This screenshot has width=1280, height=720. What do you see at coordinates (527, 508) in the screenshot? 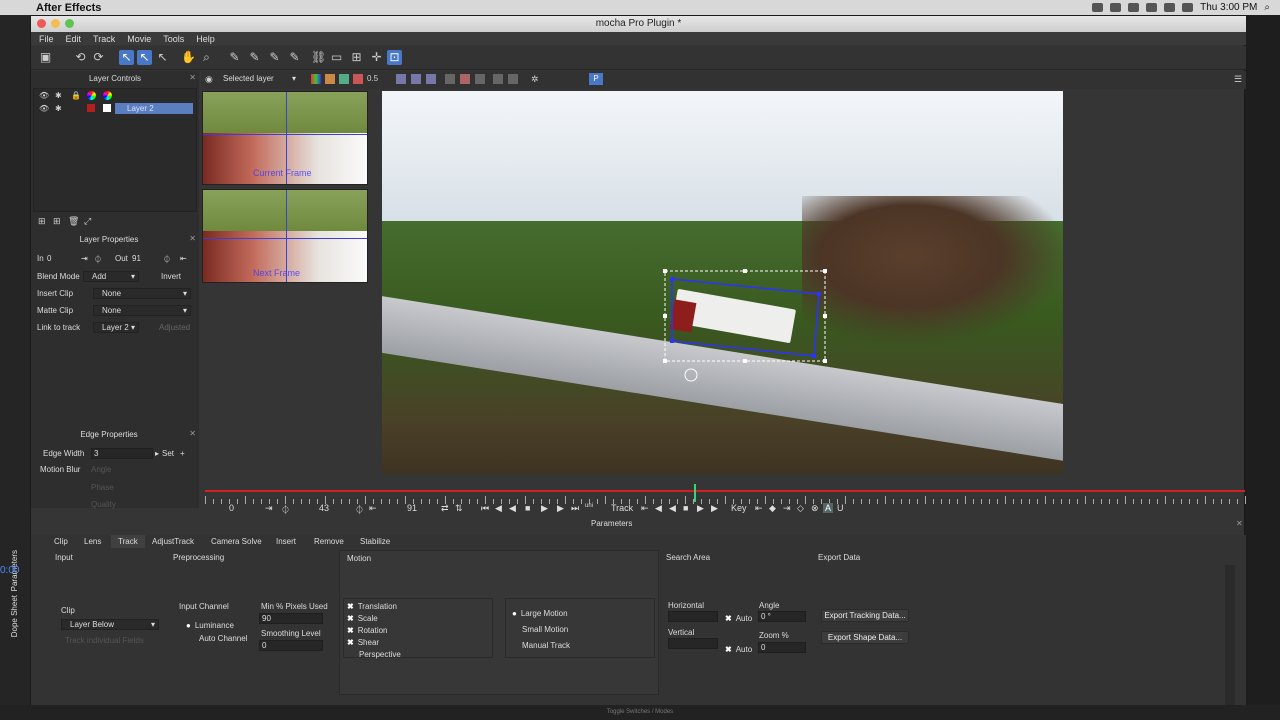
I see `stop-icon: ■` at bounding box center [527, 508].